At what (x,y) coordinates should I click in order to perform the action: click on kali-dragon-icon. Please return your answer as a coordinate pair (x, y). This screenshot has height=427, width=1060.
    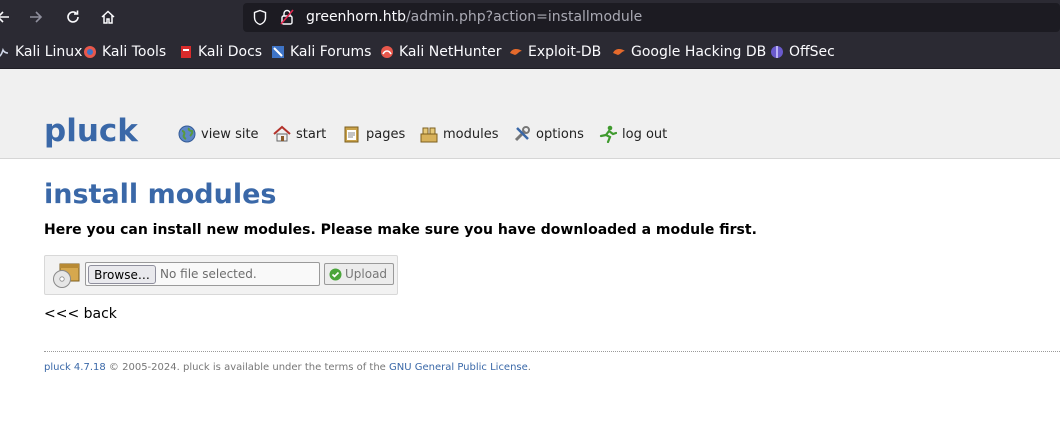
    Looking at the image, I should click on (5, 52).